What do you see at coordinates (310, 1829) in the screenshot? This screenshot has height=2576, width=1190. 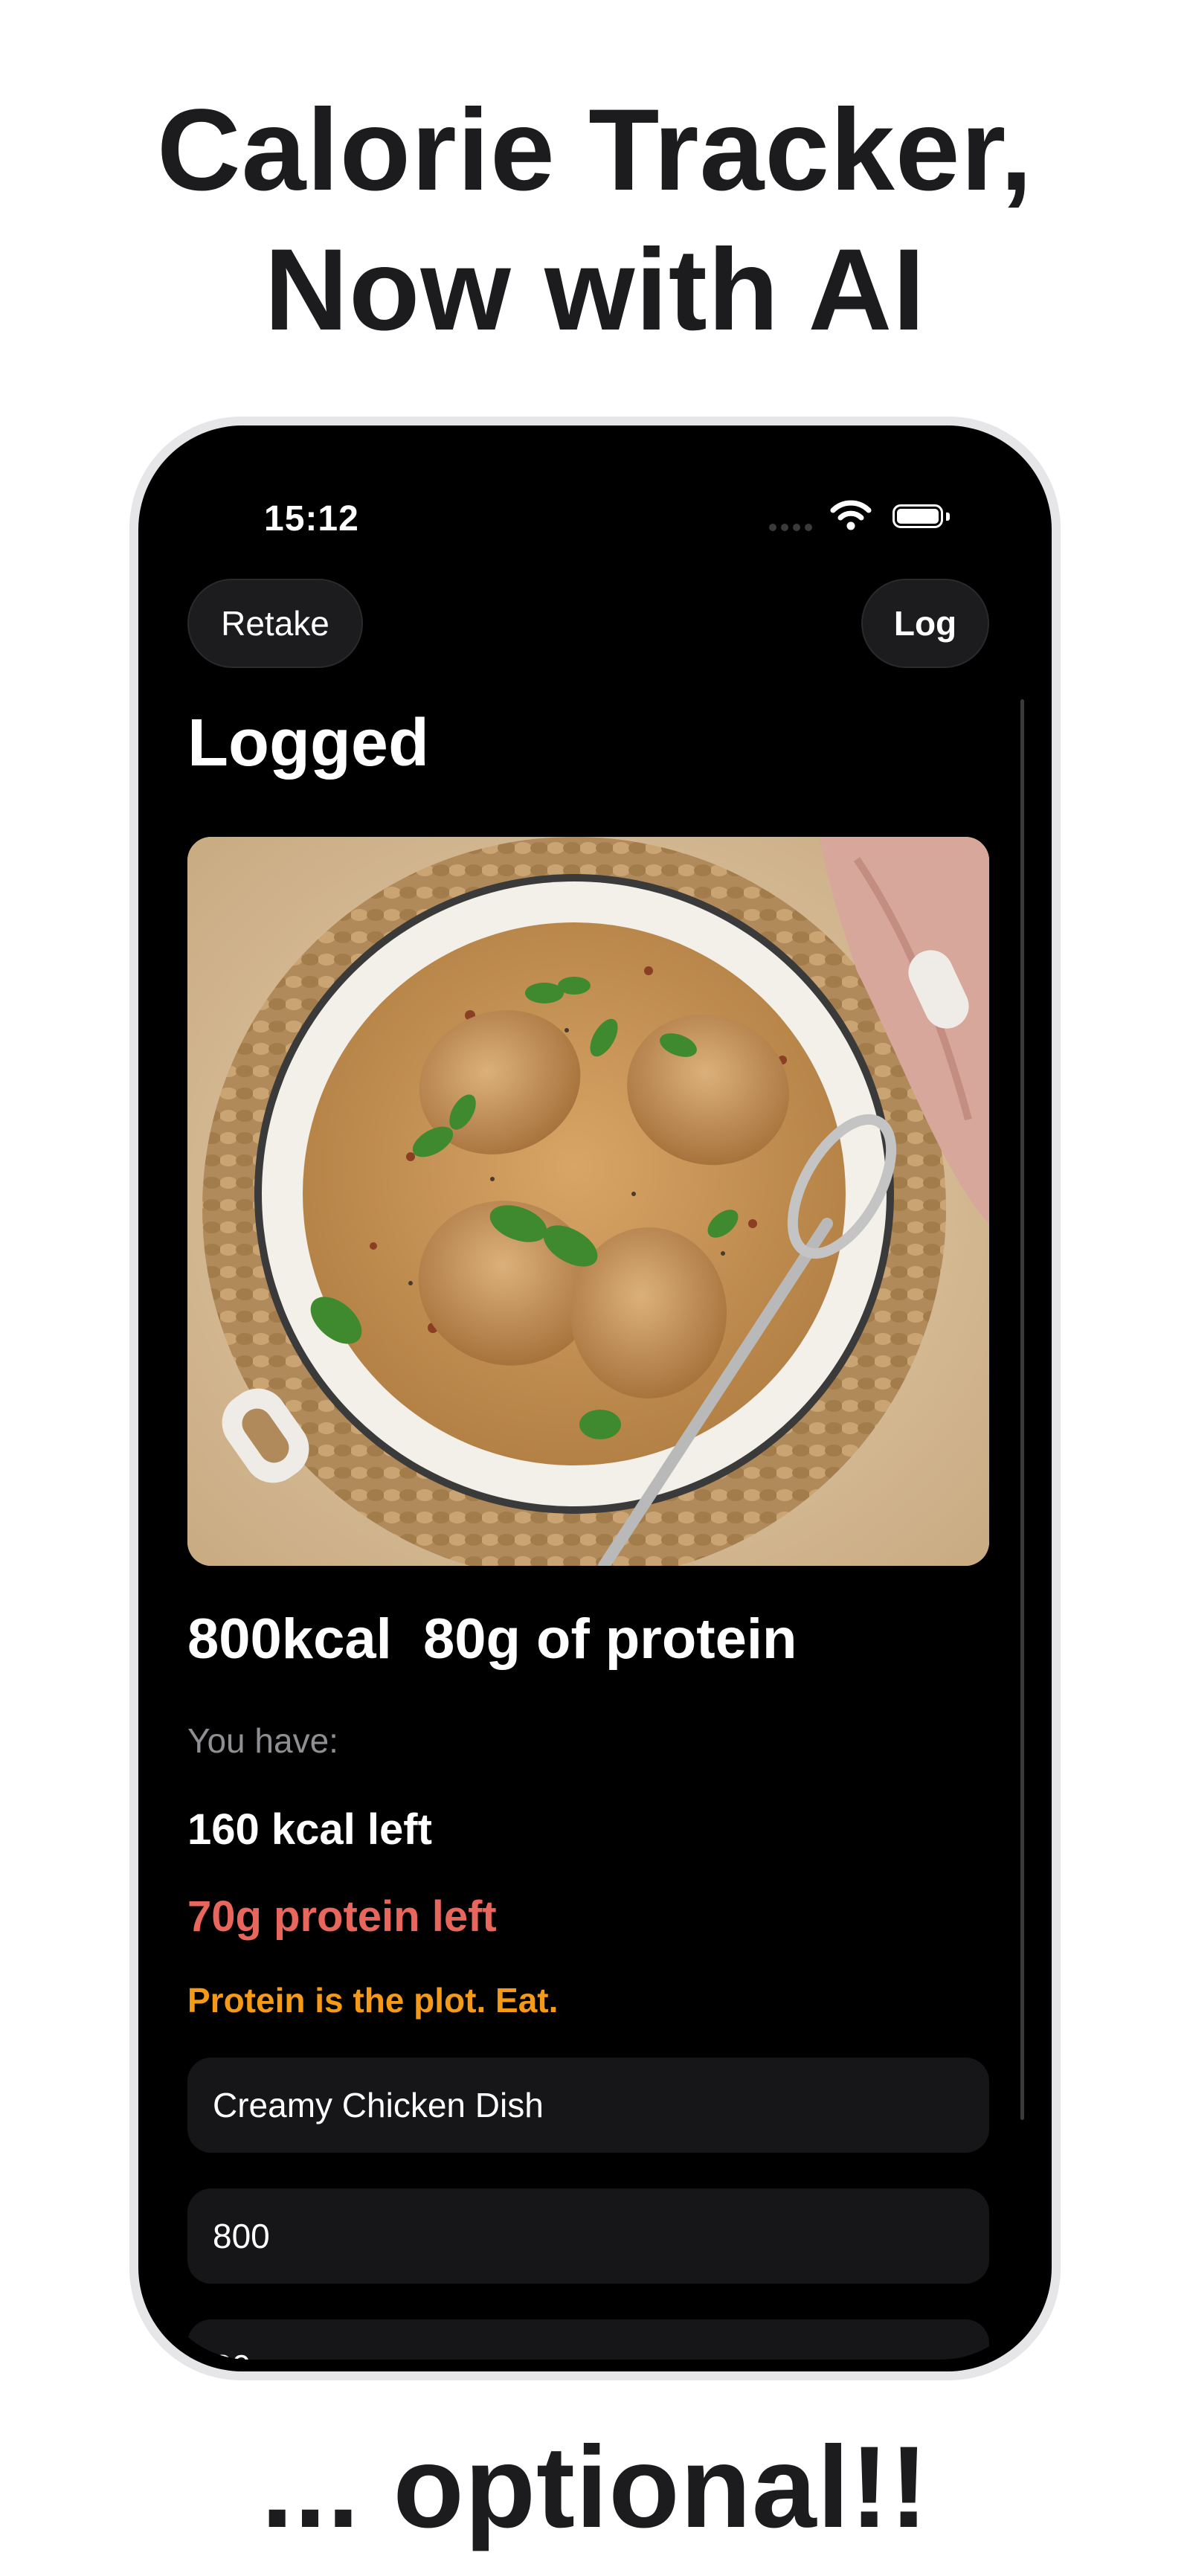 I see `kcal-left: 160 kcal left` at bounding box center [310, 1829].